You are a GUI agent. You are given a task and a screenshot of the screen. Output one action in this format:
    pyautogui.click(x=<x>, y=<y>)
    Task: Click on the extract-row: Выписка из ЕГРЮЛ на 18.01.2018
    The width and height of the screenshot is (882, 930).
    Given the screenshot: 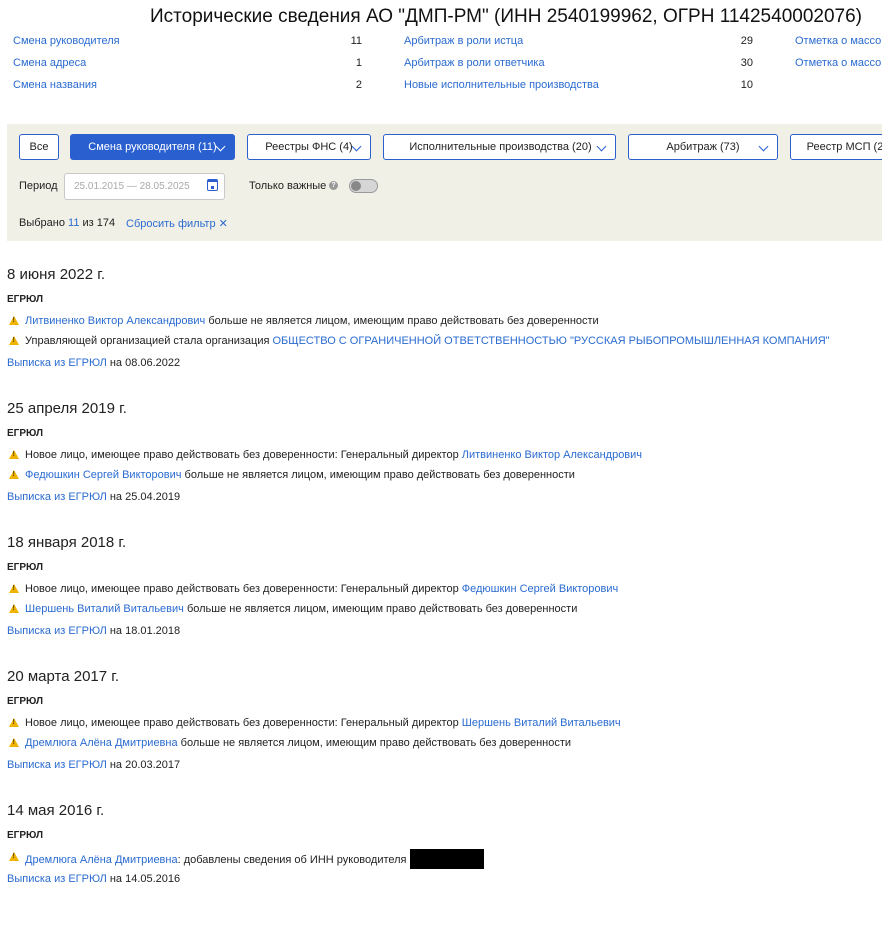 What is the action you would take?
    pyautogui.click(x=444, y=633)
    